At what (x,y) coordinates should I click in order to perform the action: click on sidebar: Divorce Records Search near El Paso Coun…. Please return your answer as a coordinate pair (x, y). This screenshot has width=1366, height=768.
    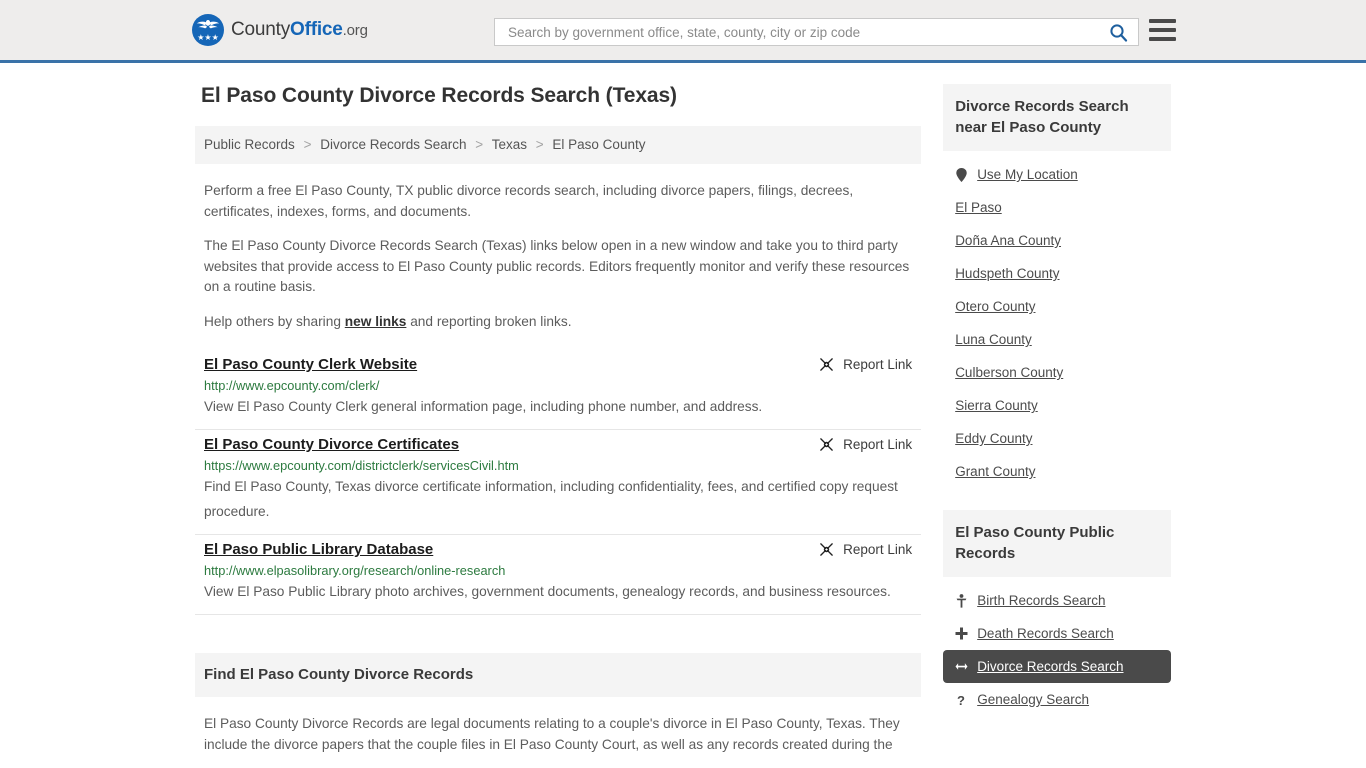
    Looking at the image, I should click on (1057, 419).